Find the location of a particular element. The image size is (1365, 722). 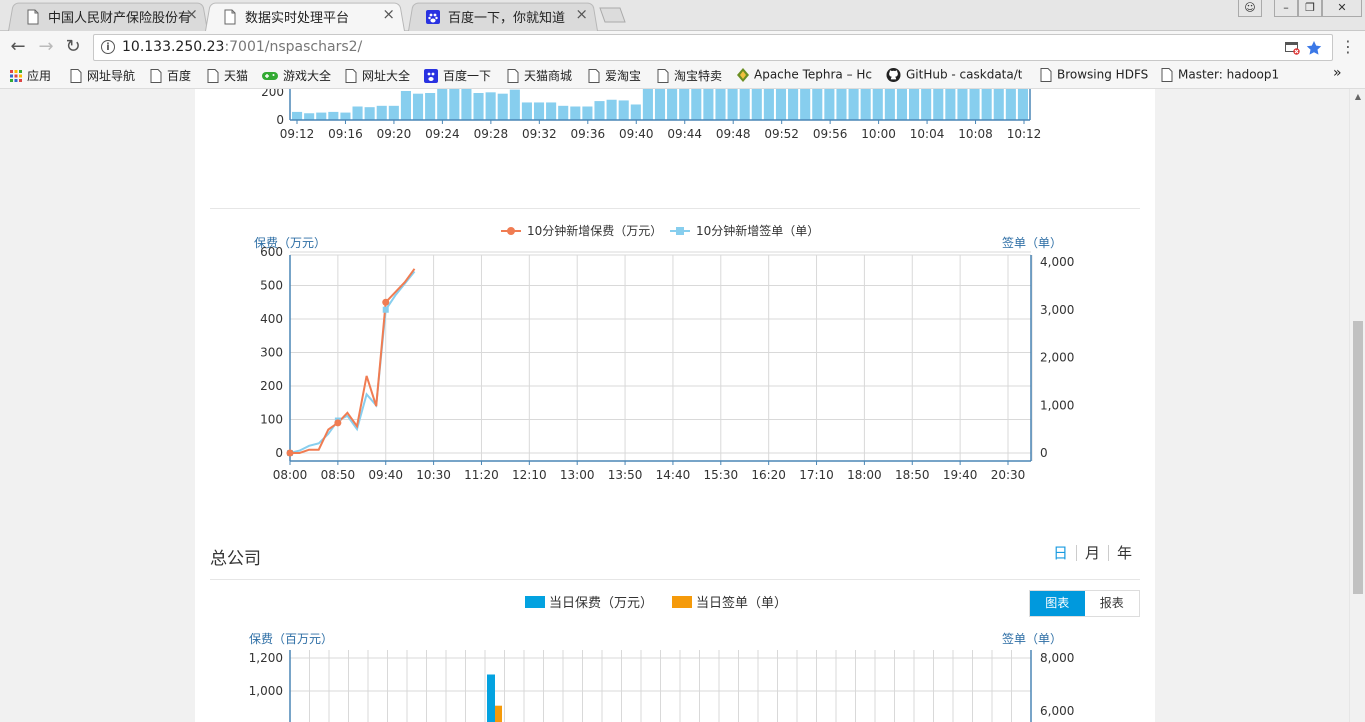

bookmark-item: 淘宝特卖 is located at coordinates (689, 76).